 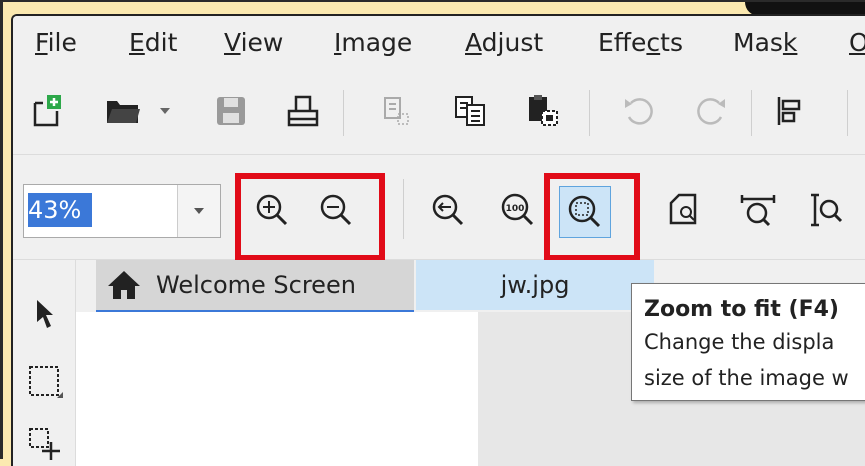 I want to click on zoom-width-icon, so click(x=758, y=211).